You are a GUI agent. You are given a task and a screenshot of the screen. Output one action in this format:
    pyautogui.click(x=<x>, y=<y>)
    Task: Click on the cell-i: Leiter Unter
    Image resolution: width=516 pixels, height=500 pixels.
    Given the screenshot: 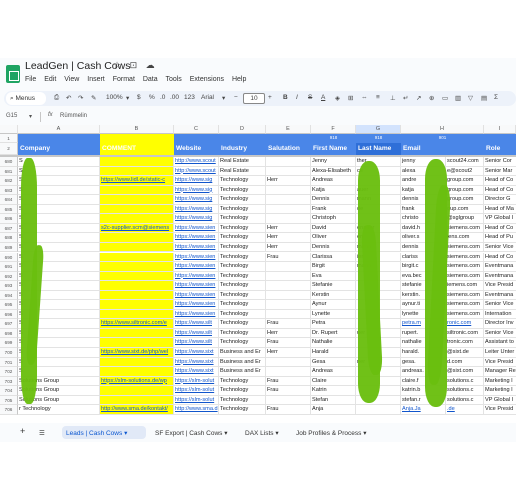 What is the action you would take?
    pyautogui.click(x=500, y=353)
    